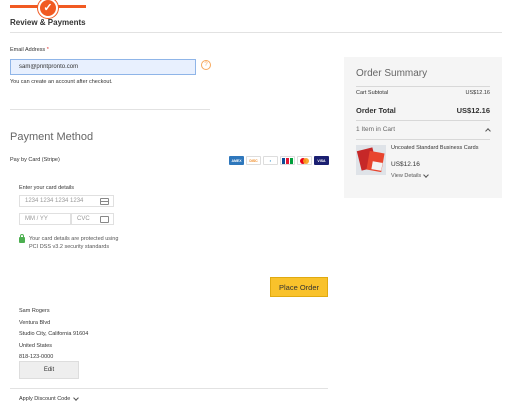  Describe the element at coordinates (473, 110) in the screenshot. I see `order-total-value: US$12.16` at that location.